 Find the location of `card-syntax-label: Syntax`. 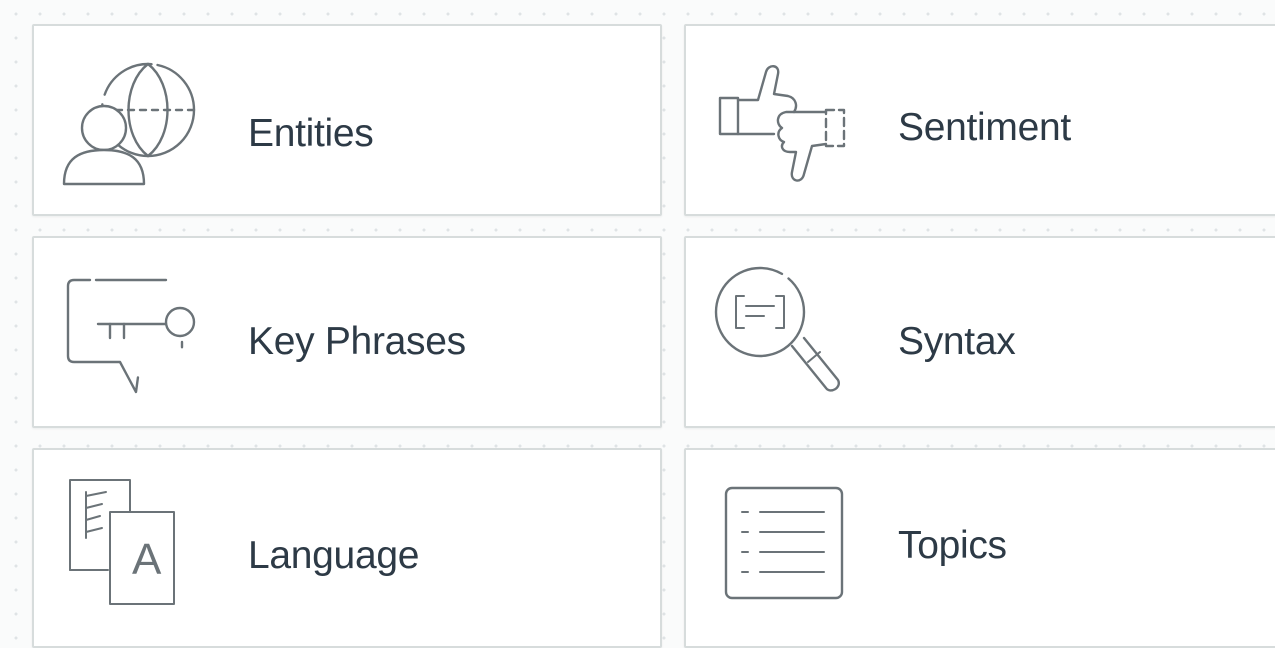

card-syntax-label: Syntax is located at coordinates (957, 341).